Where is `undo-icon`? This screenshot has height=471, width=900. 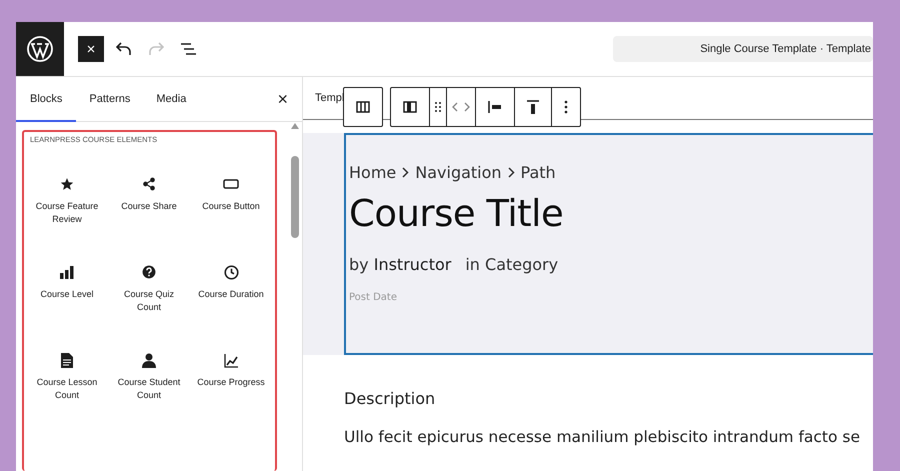 undo-icon is located at coordinates (124, 49).